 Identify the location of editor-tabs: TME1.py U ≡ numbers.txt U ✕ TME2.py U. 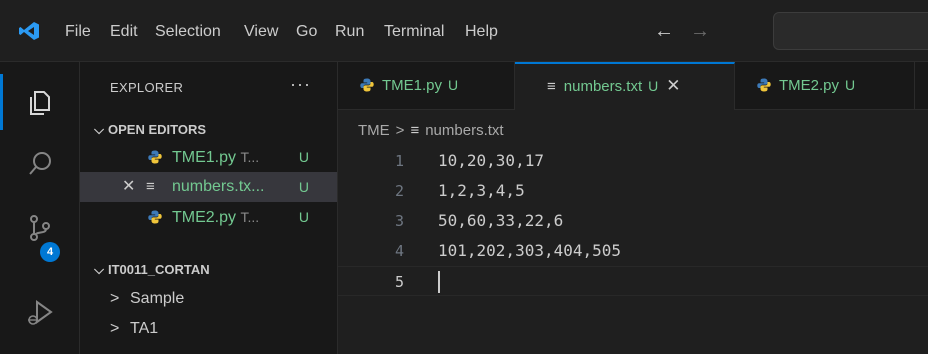
(633, 86).